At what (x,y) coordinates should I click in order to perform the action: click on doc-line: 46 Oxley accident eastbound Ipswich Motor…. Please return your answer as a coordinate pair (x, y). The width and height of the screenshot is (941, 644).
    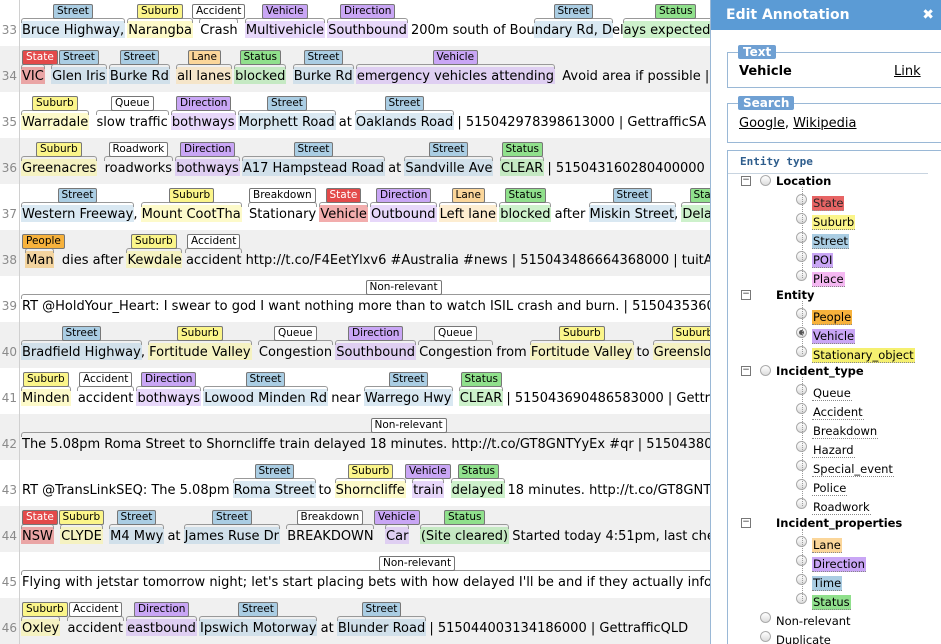
    Looking at the image, I should click on (355, 621).